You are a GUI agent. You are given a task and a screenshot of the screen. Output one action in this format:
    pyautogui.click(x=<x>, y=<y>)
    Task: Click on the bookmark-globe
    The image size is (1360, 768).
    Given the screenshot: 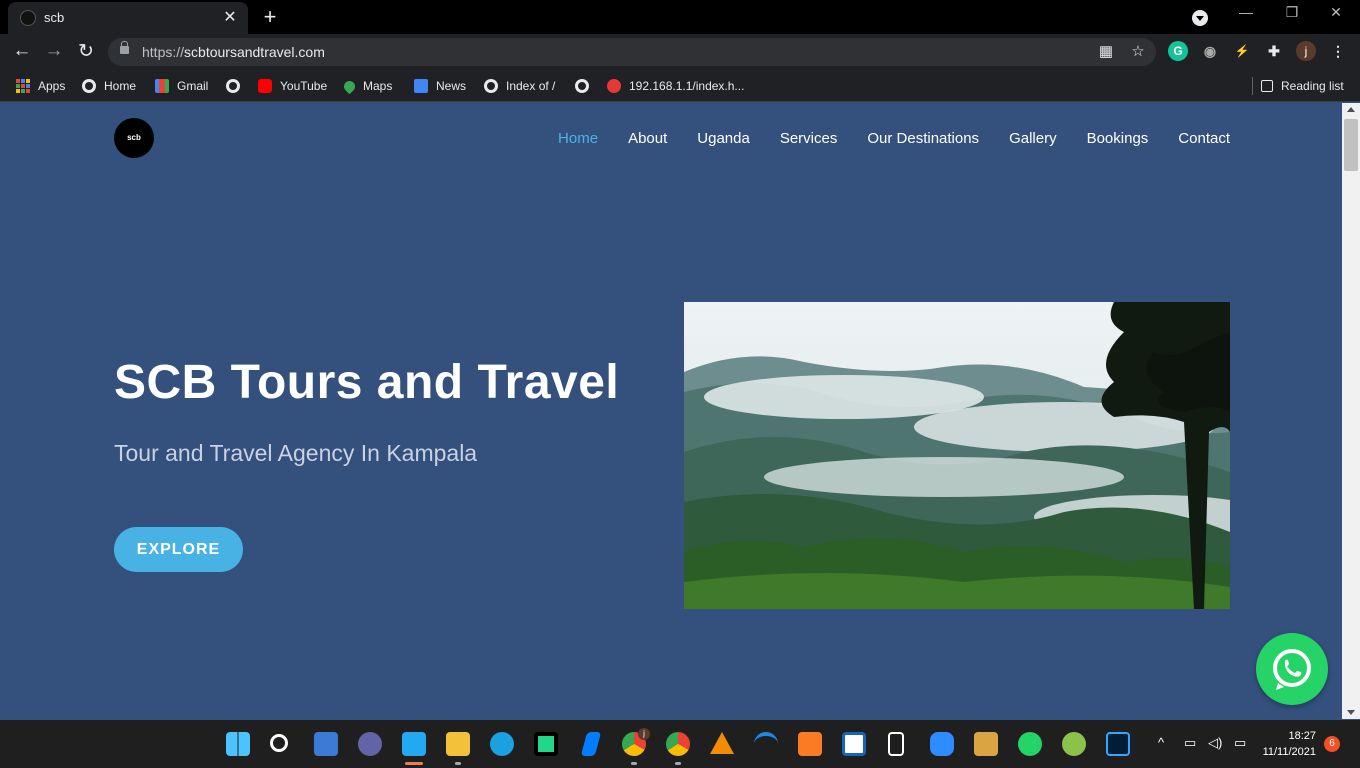 What is the action you would take?
    pyautogui.click(x=237, y=86)
    